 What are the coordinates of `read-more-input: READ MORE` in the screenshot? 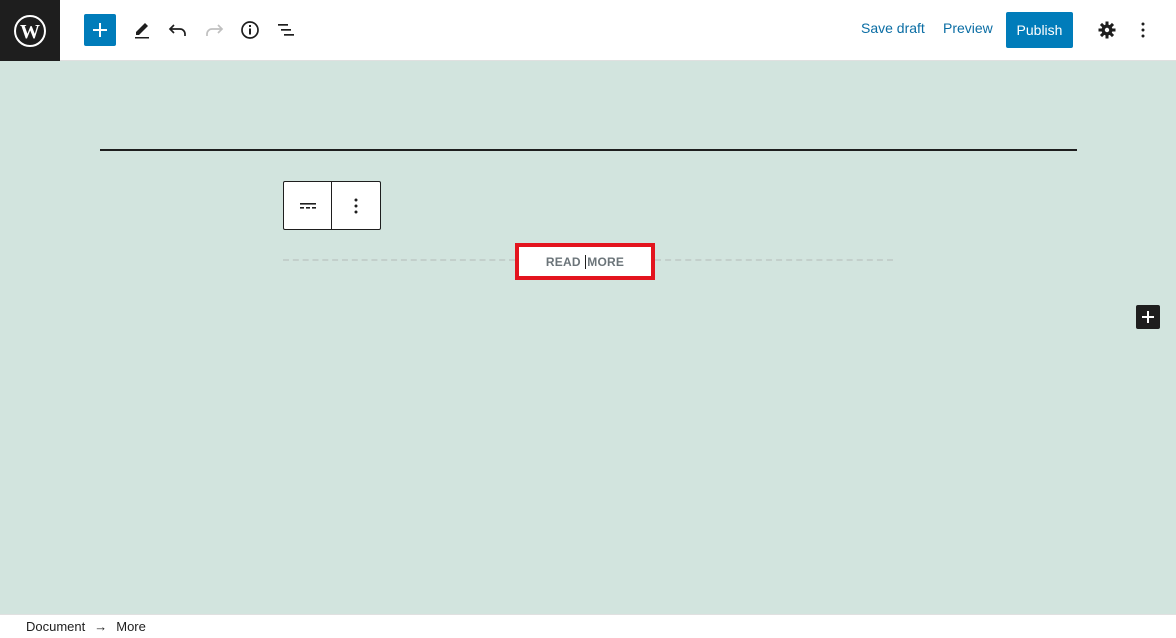 It's located at (585, 261).